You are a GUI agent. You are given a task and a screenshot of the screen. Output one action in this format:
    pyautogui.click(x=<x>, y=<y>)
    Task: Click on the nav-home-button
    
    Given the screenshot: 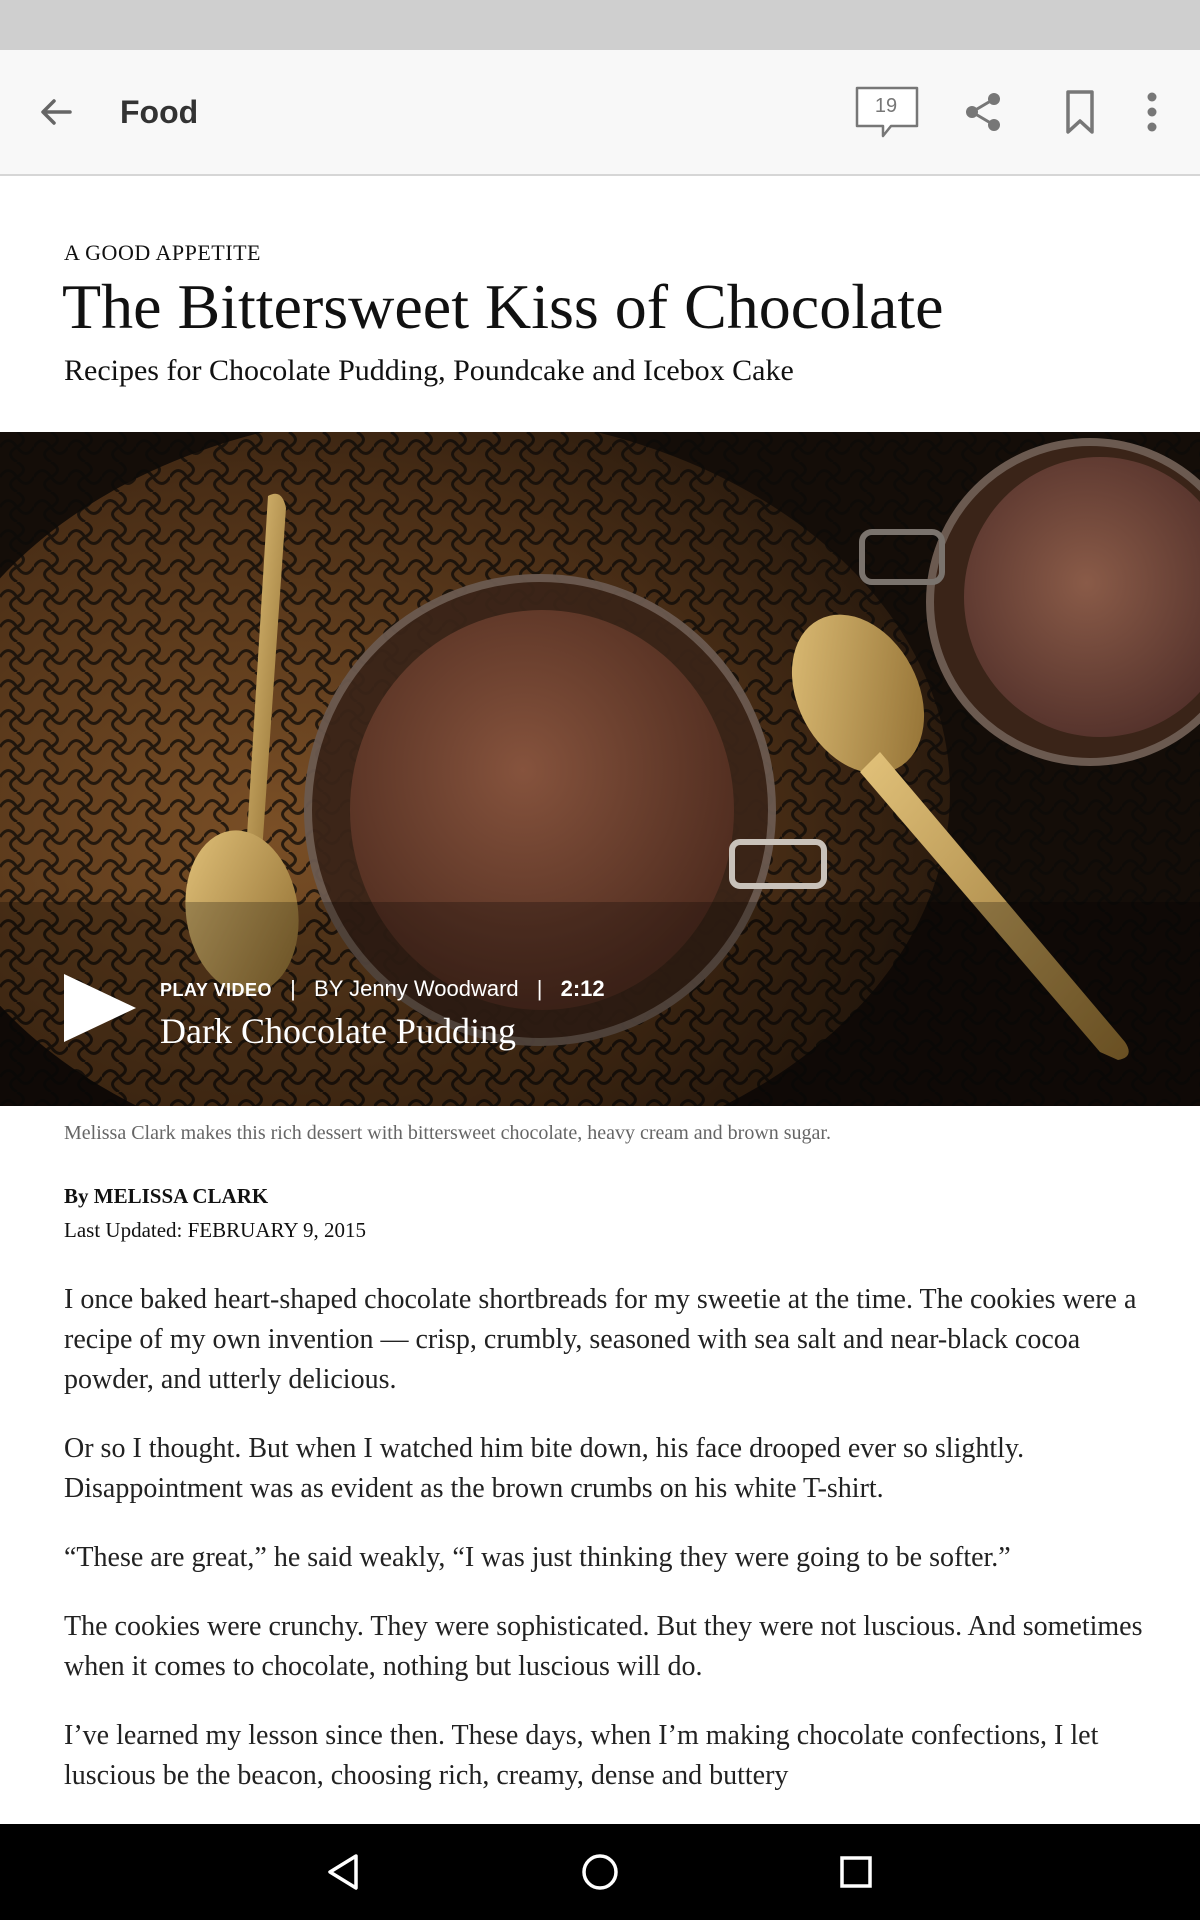 What is the action you would take?
    pyautogui.click(x=600, y=1872)
    